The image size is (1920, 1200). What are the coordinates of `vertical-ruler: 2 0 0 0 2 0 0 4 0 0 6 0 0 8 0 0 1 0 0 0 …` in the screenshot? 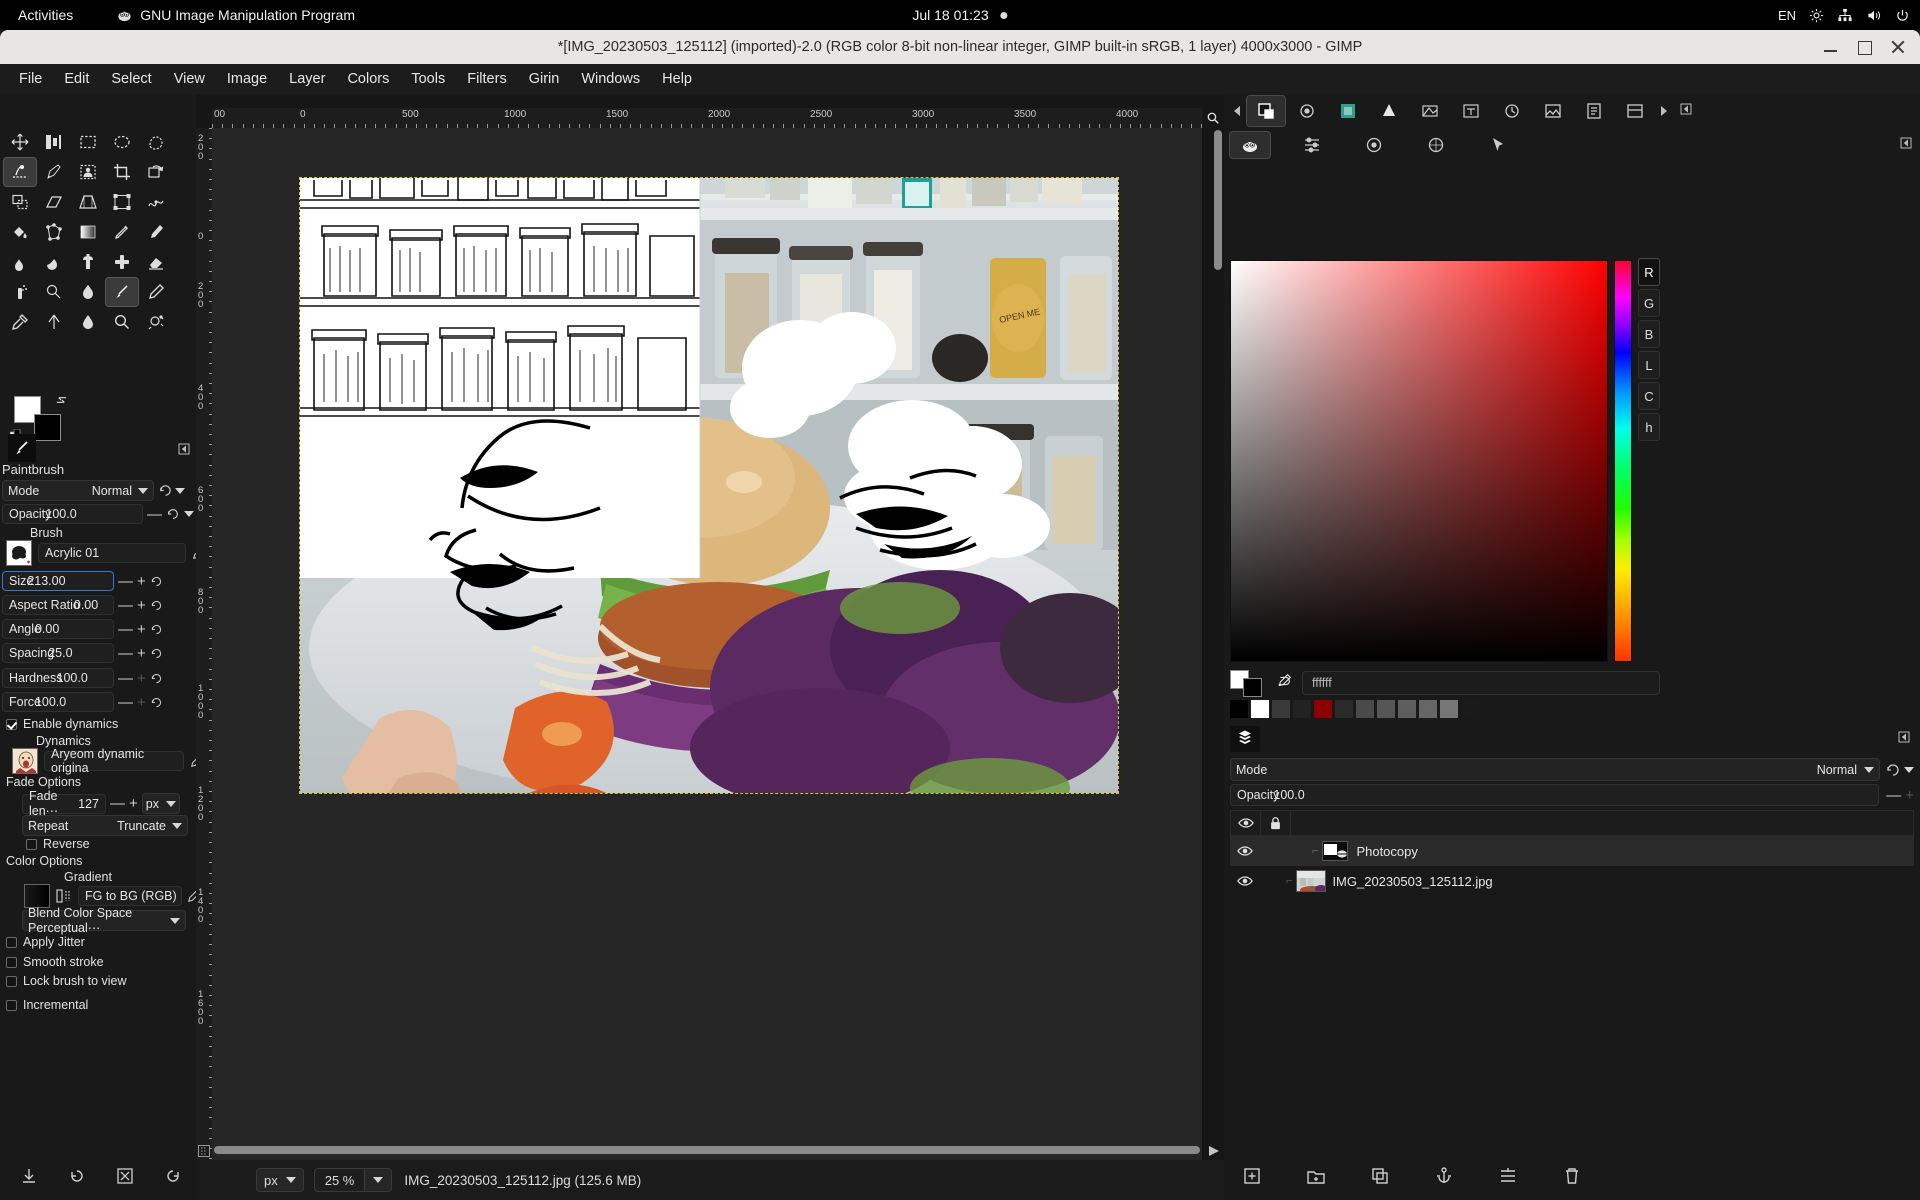 It's located at (204, 644).